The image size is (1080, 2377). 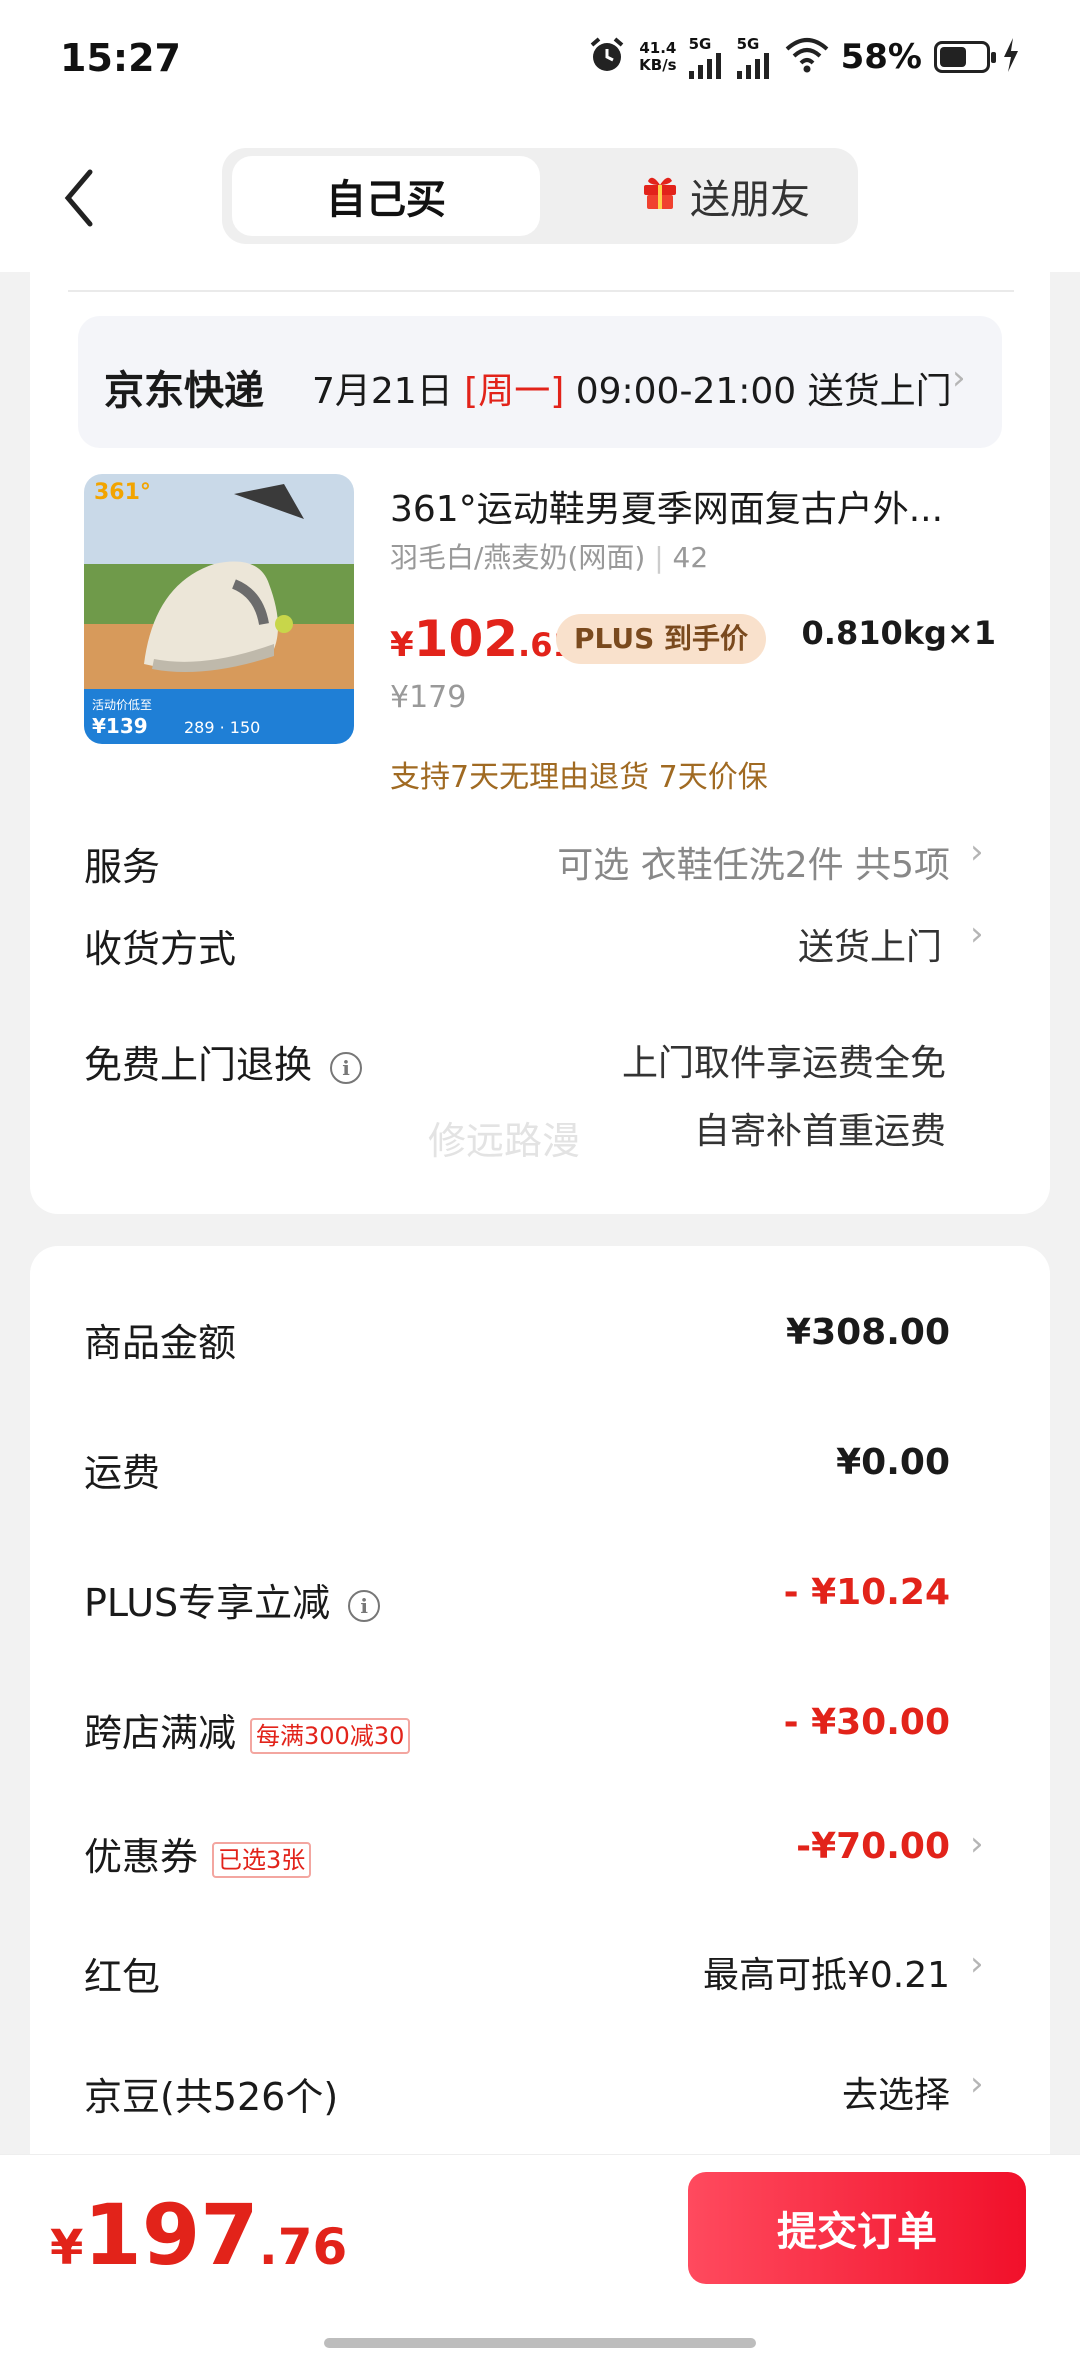 I want to click on product-thumbnail: 361° 活动价低至 ¥139 289 · 150, so click(x=219, y=609).